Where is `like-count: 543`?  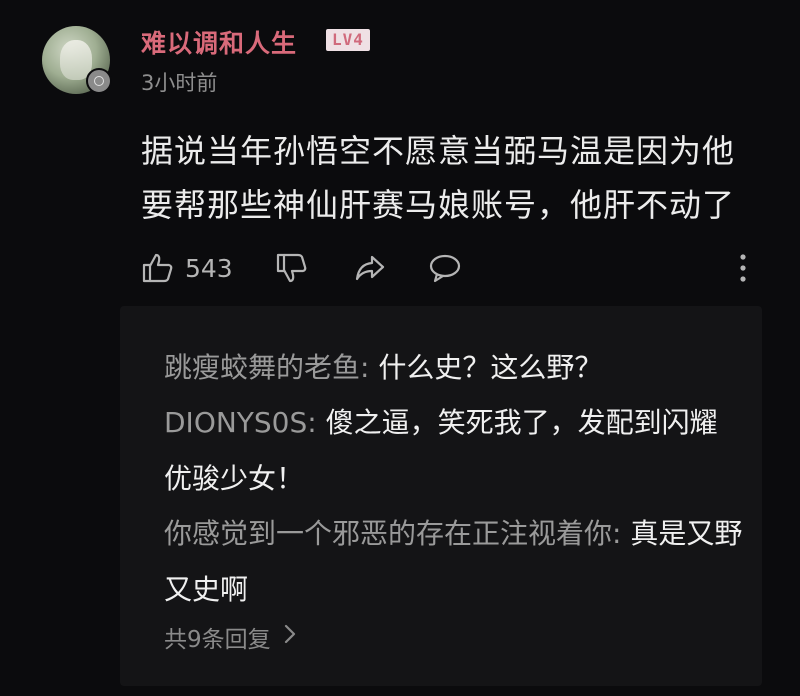
like-count: 543 is located at coordinates (209, 268).